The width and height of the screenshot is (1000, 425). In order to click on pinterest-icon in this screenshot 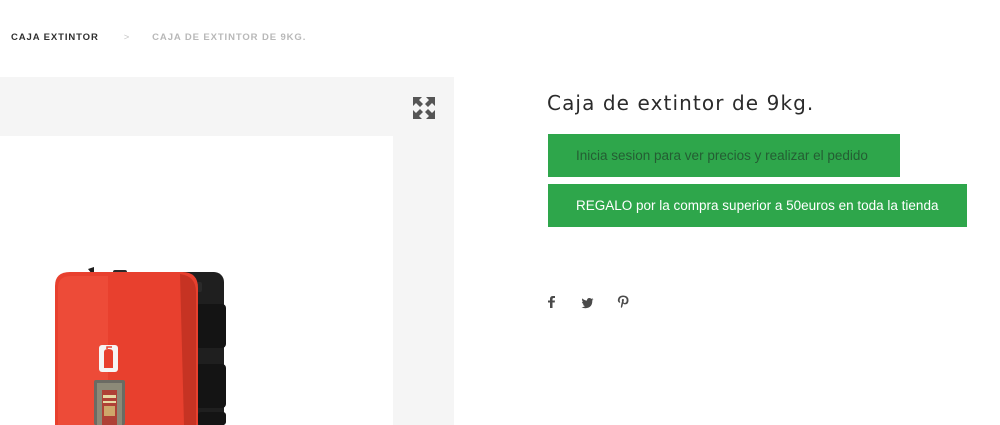, I will do `click(623, 301)`.